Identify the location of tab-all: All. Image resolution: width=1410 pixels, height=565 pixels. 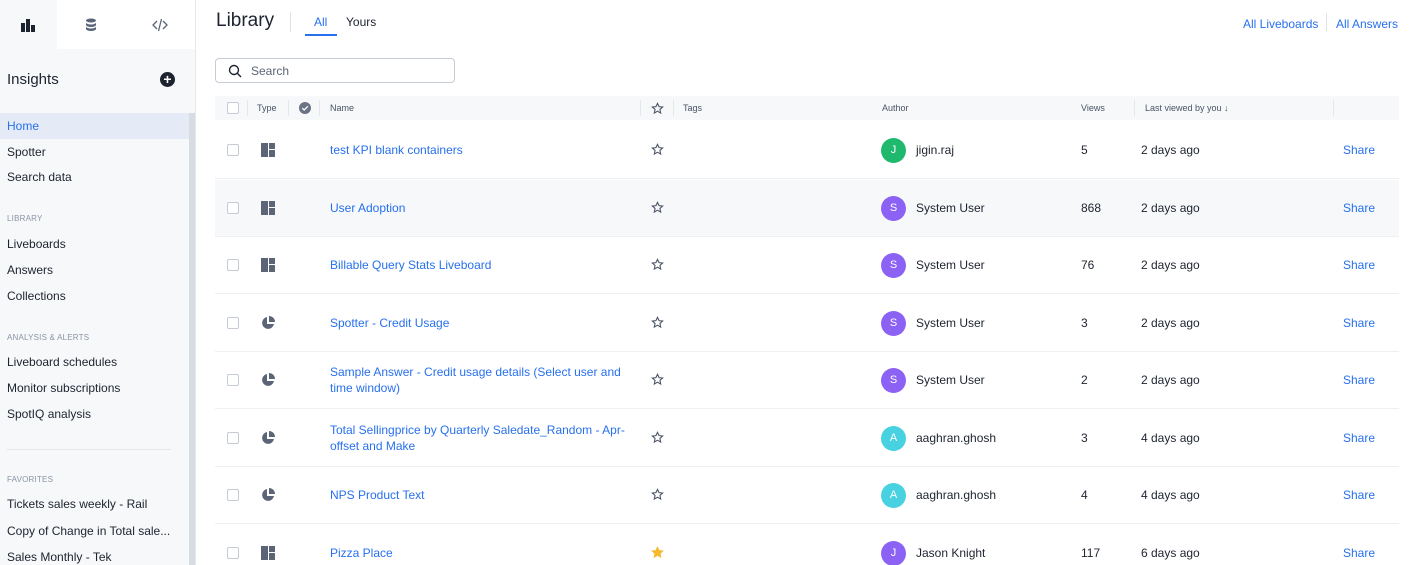
(320, 22).